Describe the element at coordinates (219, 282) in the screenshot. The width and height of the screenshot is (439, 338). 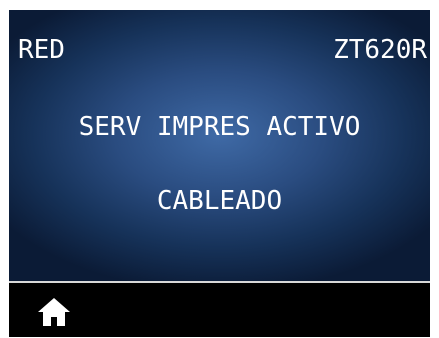
I see `footer-divider` at that location.